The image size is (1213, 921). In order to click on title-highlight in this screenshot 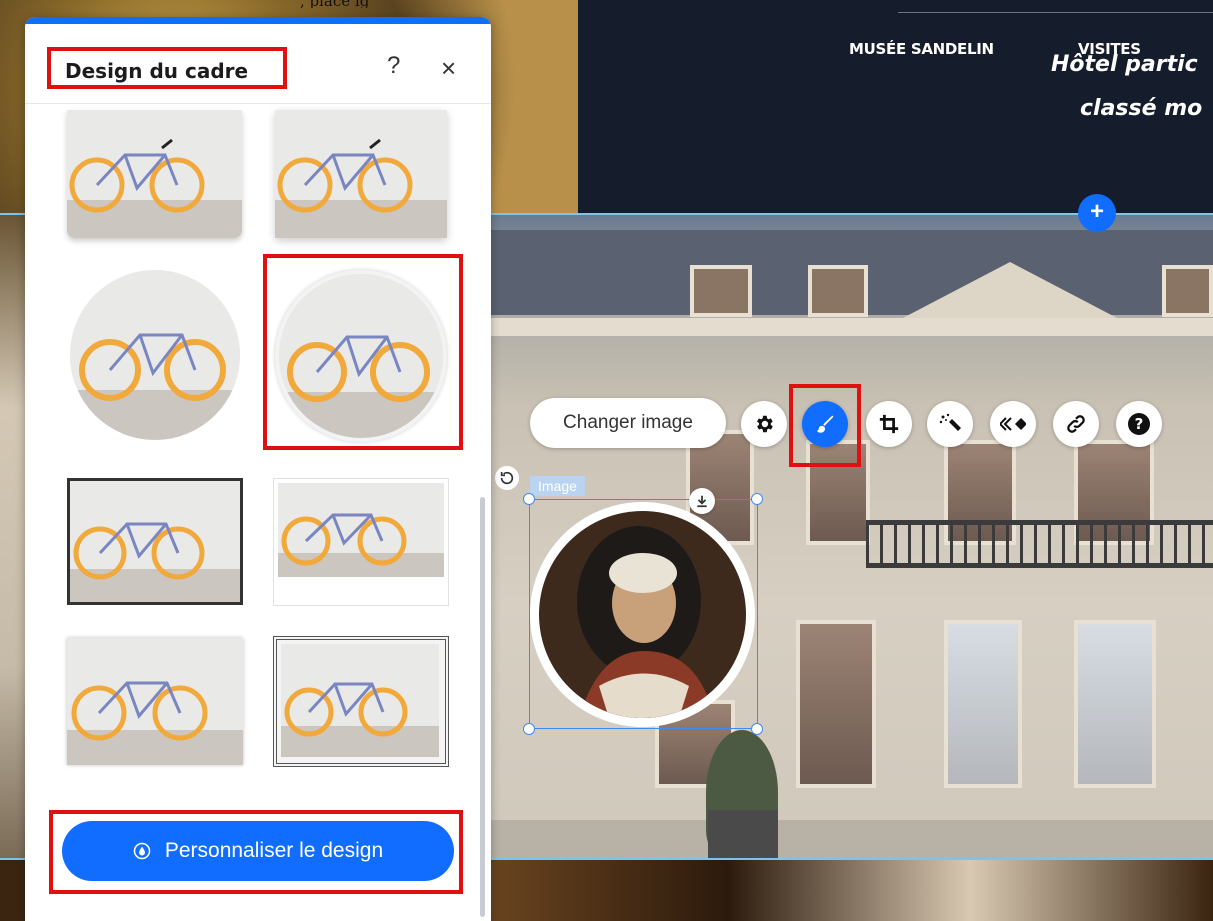, I will do `click(167, 68)`.